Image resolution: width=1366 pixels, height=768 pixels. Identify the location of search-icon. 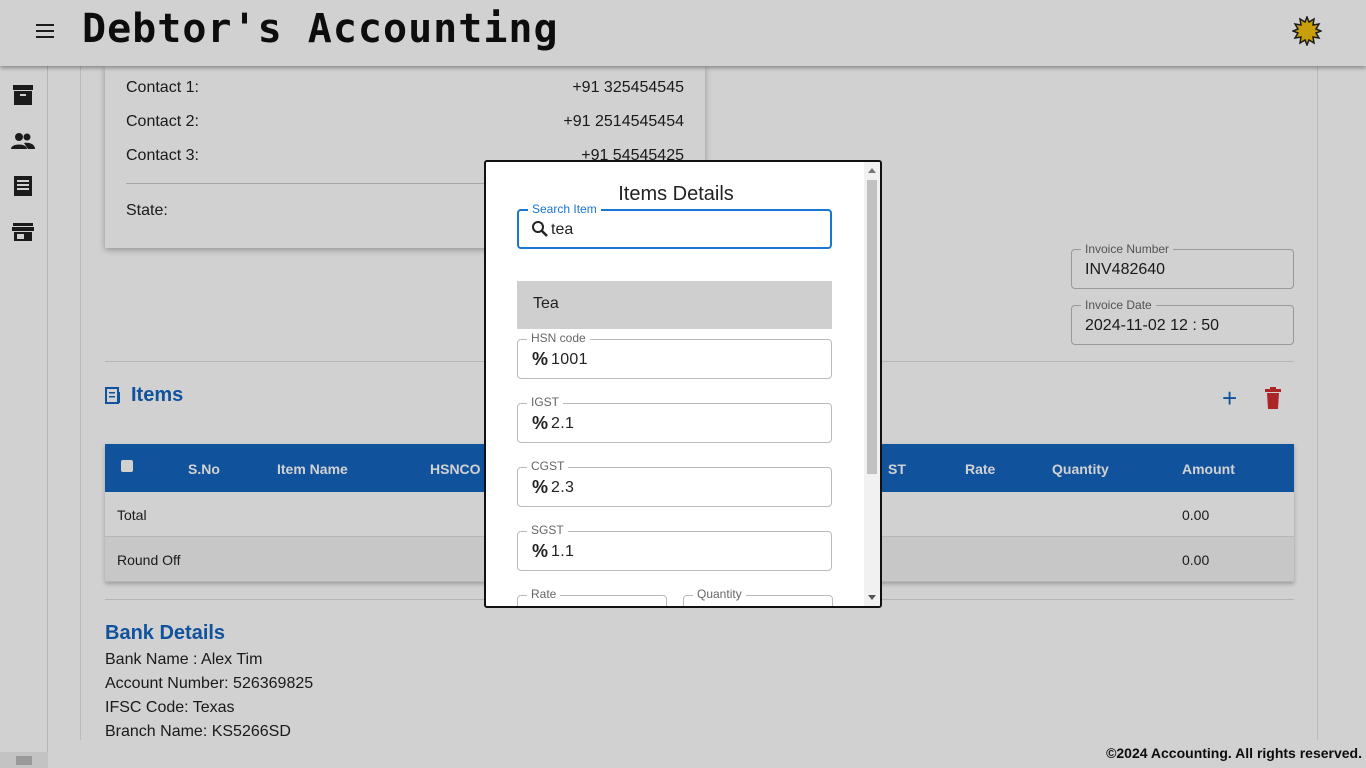
(540, 229).